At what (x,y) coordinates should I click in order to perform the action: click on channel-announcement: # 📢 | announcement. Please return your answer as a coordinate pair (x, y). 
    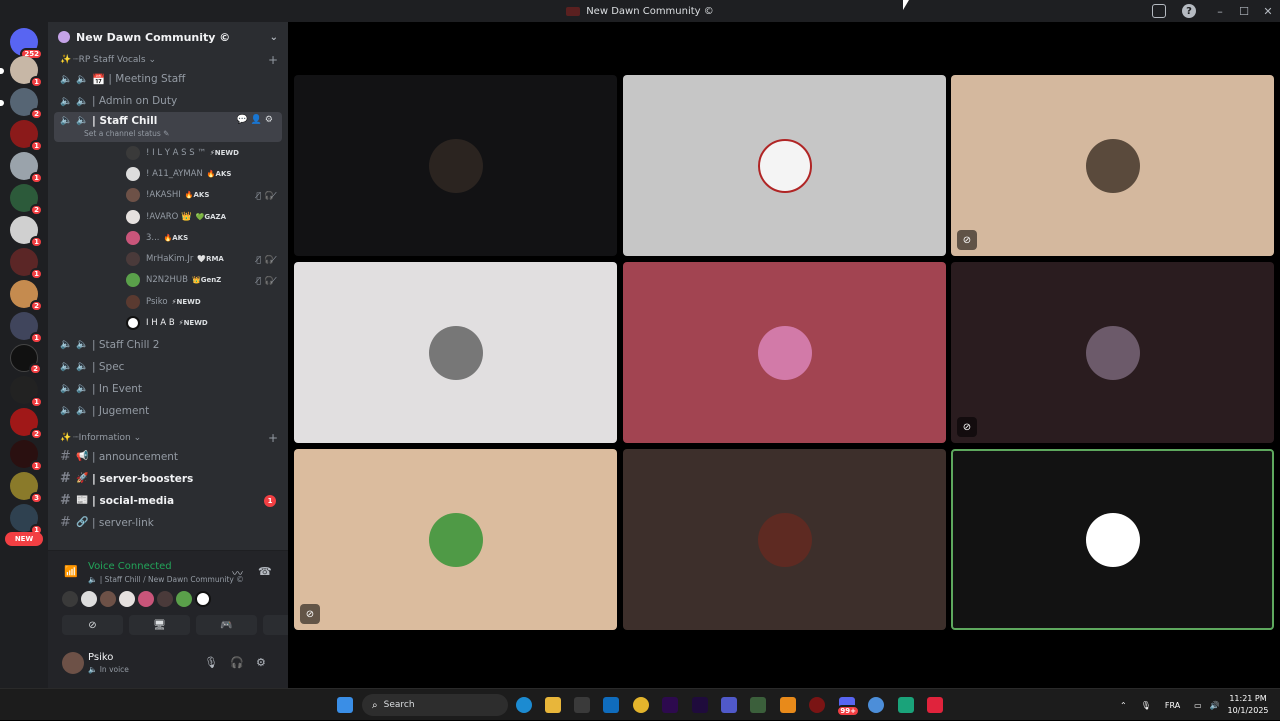
    Looking at the image, I should click on (168, 457).